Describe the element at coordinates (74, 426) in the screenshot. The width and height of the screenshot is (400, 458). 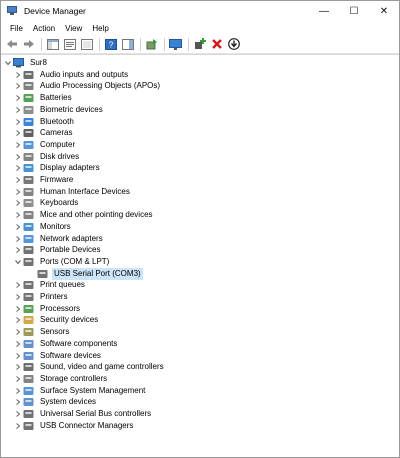
I see `tree-category-row: USB Connector Managers` at that location.